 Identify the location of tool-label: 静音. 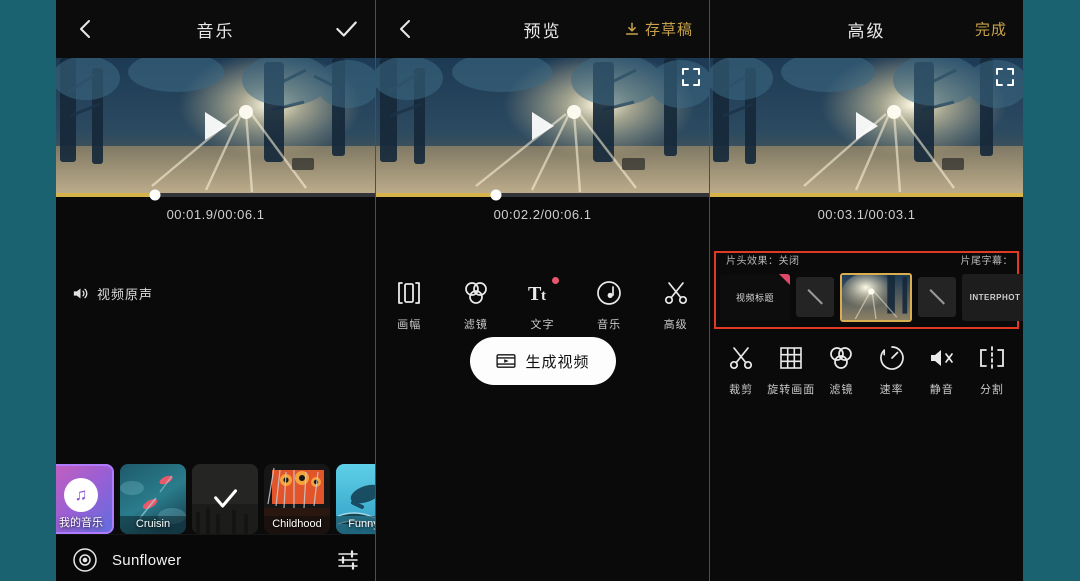
(941, 390).